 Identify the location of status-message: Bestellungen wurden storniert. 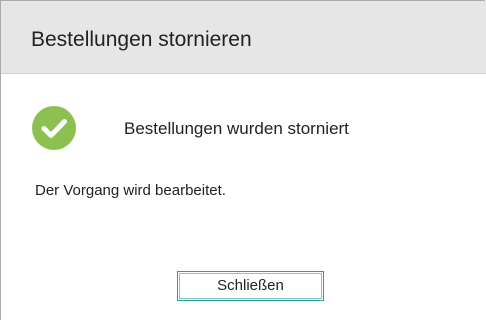
(236, 128).